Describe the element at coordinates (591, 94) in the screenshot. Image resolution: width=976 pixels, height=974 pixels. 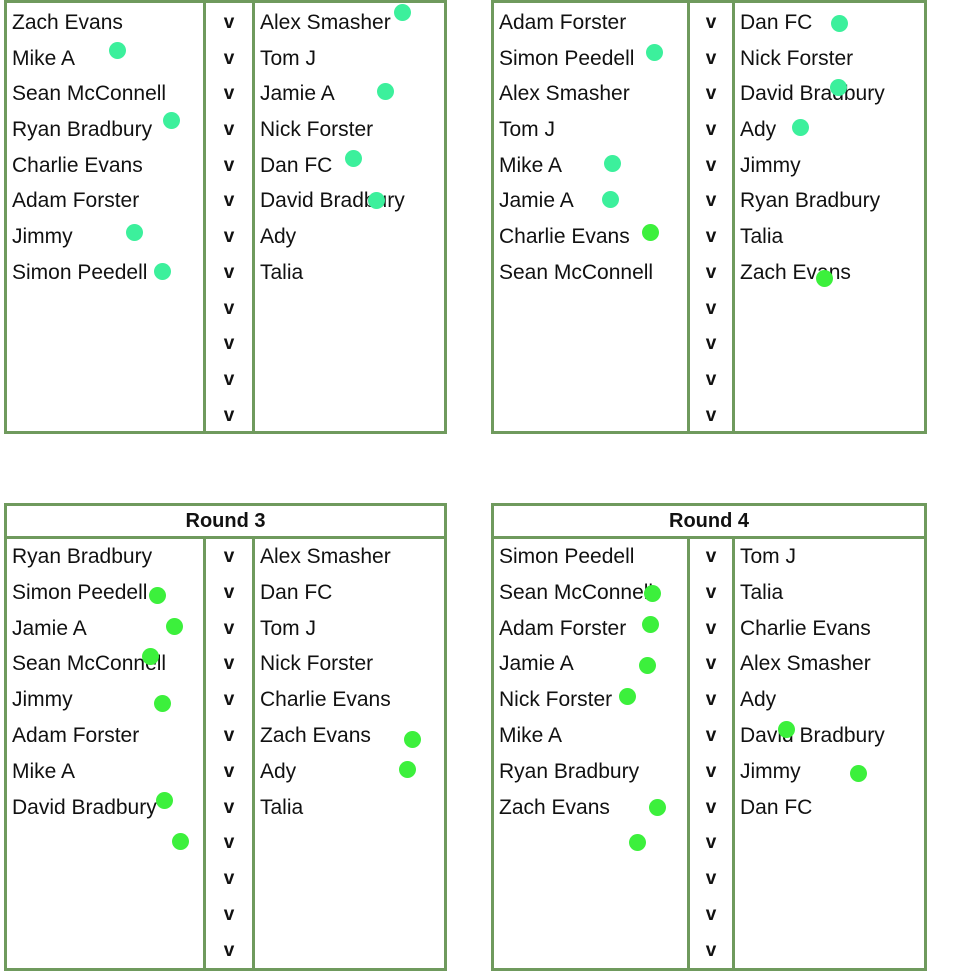
I see `home-player: Alex Smasher` at that location.